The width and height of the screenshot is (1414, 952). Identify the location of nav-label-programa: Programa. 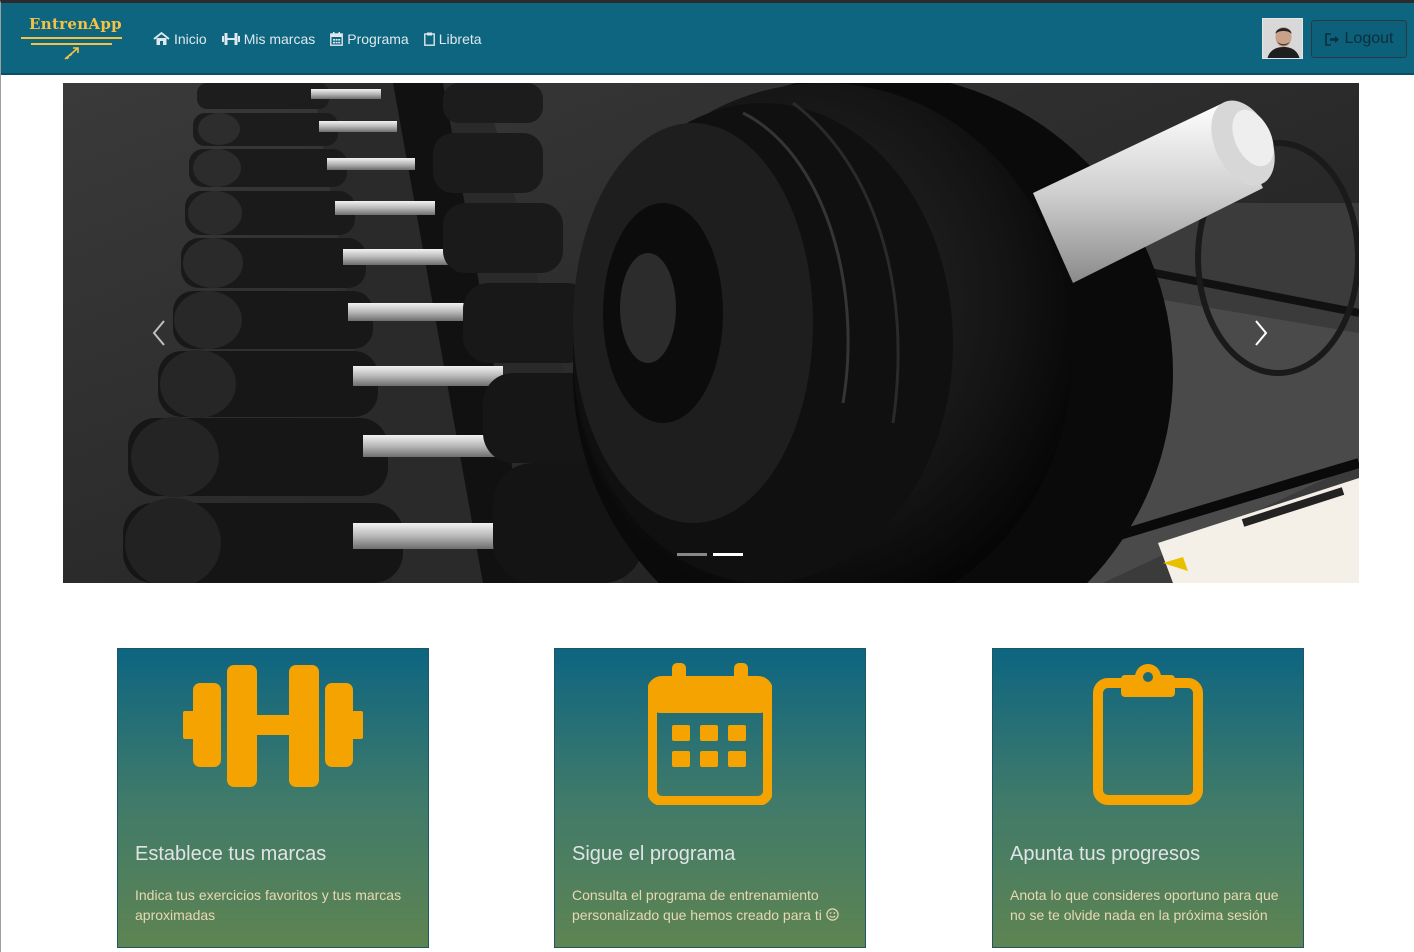
(378, 39).